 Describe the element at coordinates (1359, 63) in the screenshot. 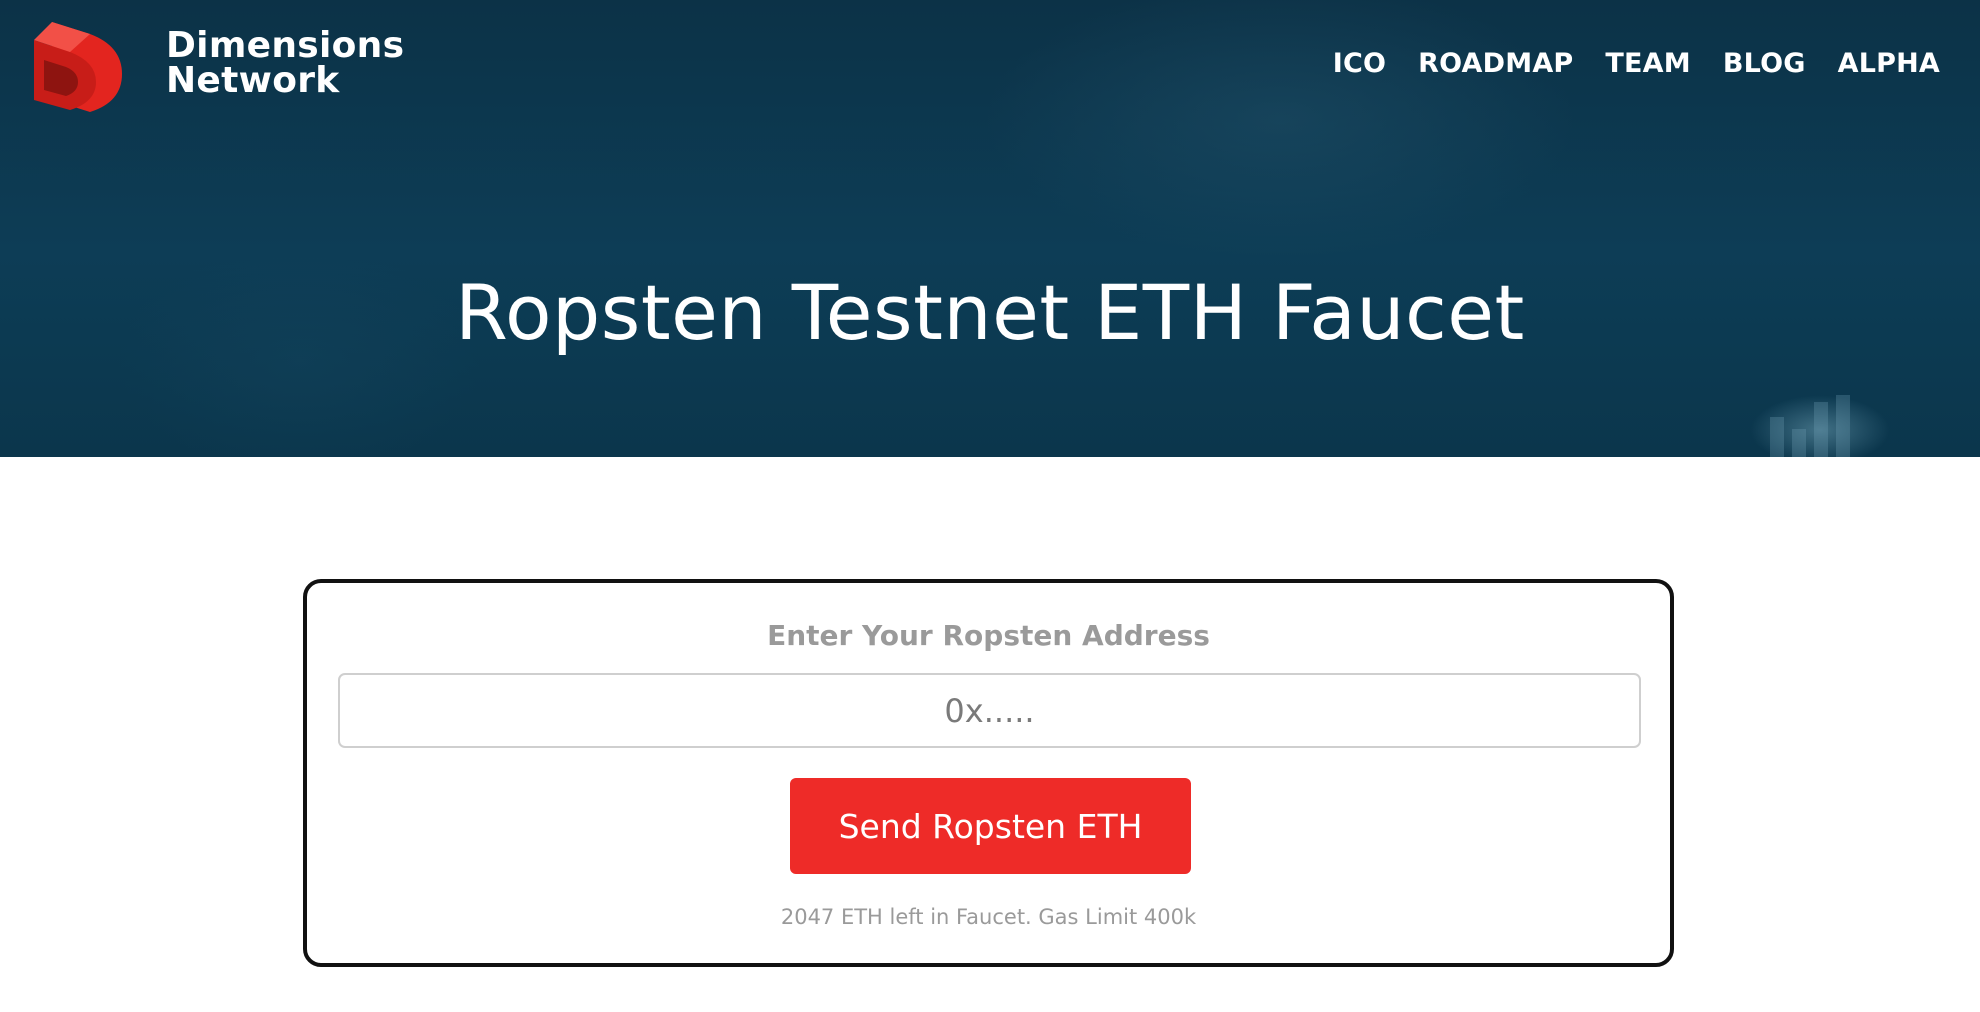

I see `nav-ico: ICO` at that location.